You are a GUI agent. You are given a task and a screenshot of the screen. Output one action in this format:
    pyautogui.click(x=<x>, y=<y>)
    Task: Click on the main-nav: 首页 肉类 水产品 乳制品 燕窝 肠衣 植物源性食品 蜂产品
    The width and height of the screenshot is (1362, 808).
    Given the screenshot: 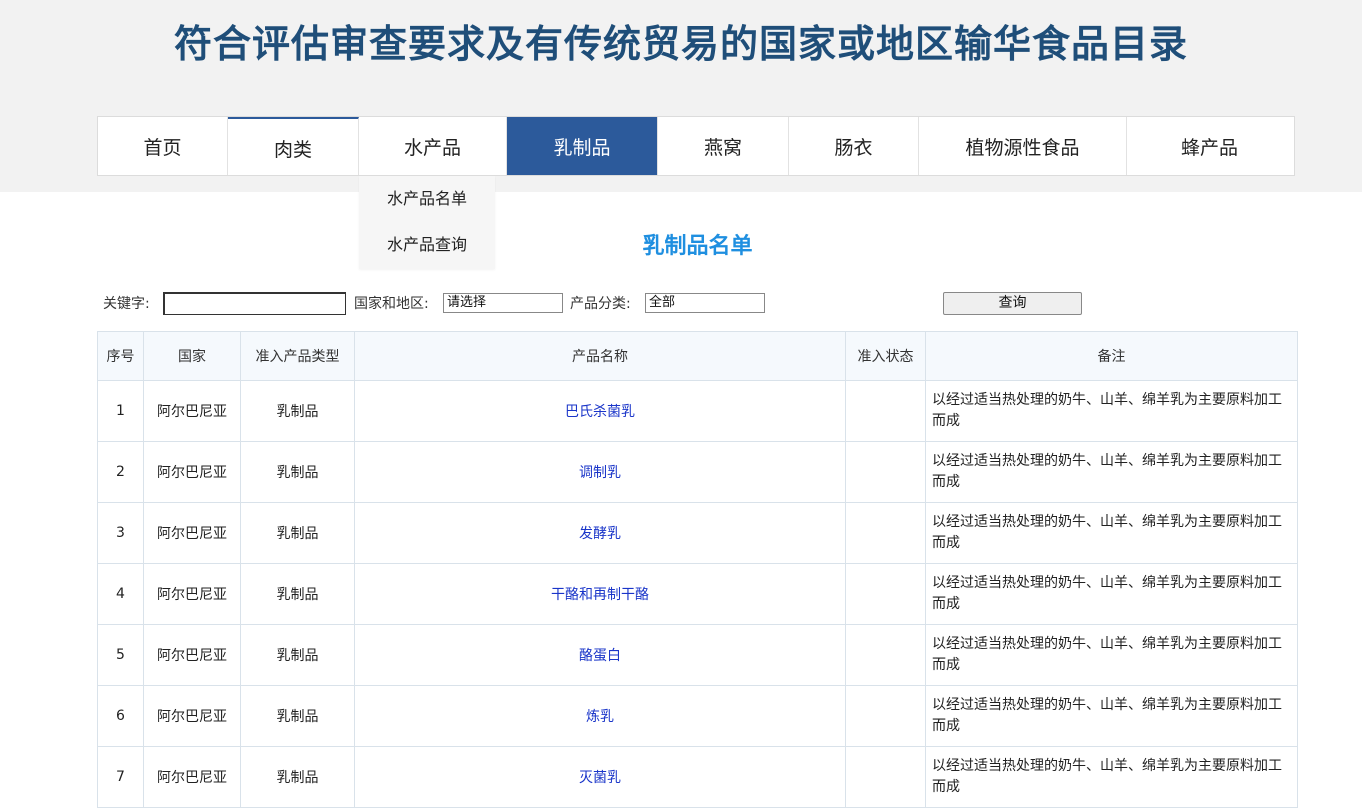 What is the action you would take?
    pyautogui.click(x=696, y=146)
    